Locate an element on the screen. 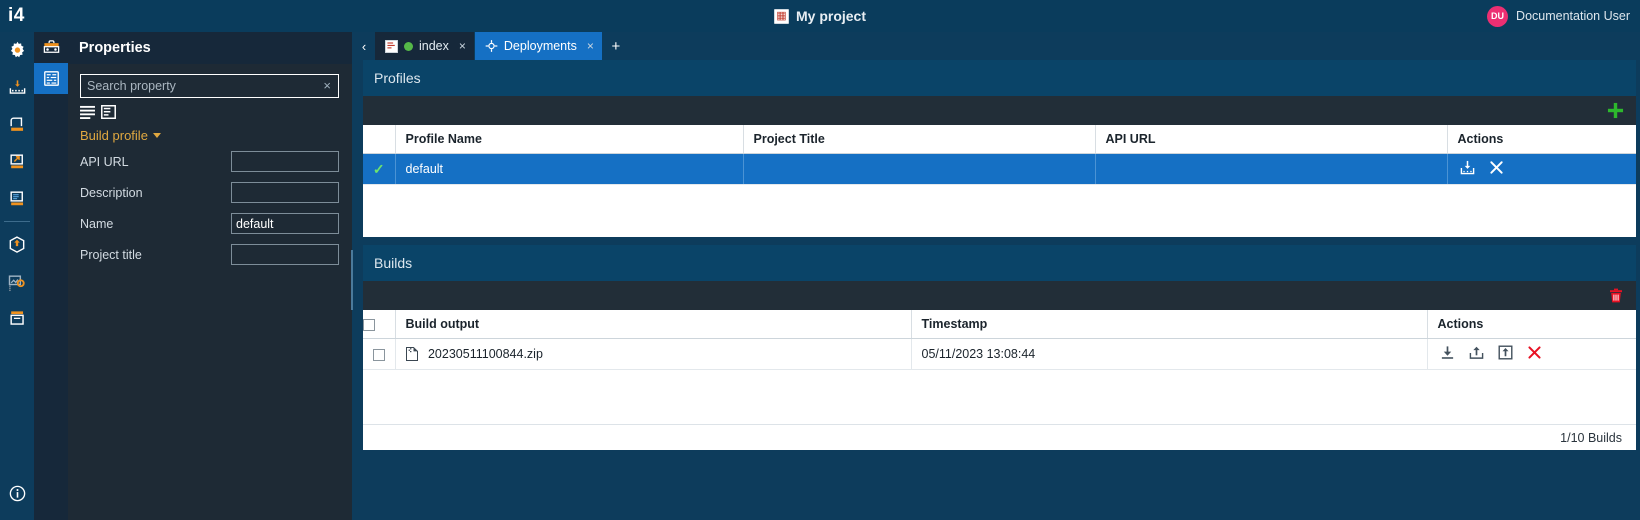 This screenshot has height=520, width=1640. image-settings-icon is located at coordinates (16, 282).